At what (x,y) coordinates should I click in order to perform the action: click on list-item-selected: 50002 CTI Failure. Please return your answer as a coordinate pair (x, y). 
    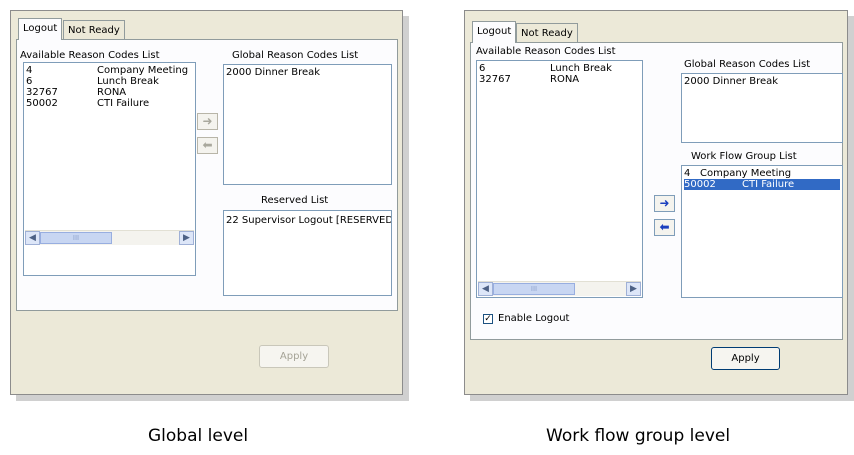
    Looking at the image, I should click on (762, 184).